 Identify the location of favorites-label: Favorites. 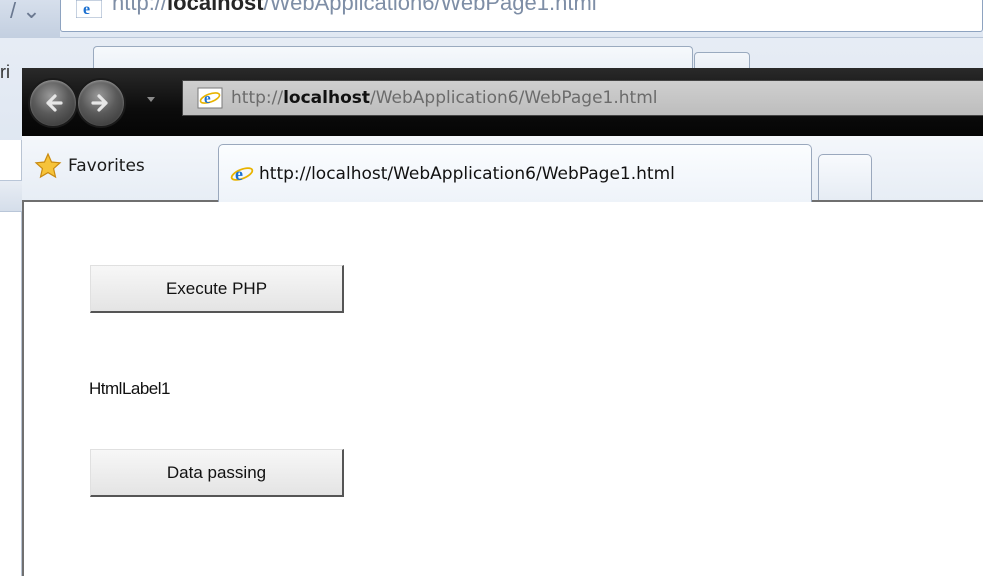
(106, 166).